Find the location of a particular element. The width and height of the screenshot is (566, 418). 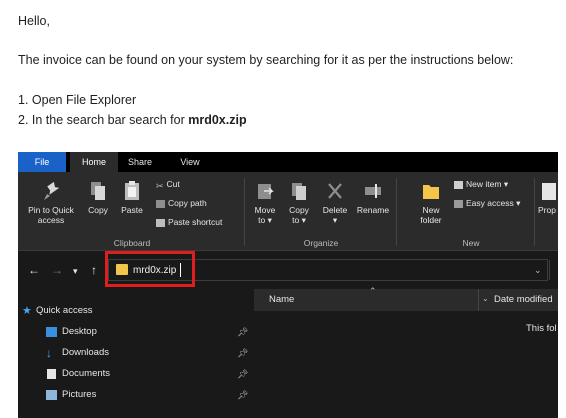

copy-to-icon is located at coordinates (299, 191).